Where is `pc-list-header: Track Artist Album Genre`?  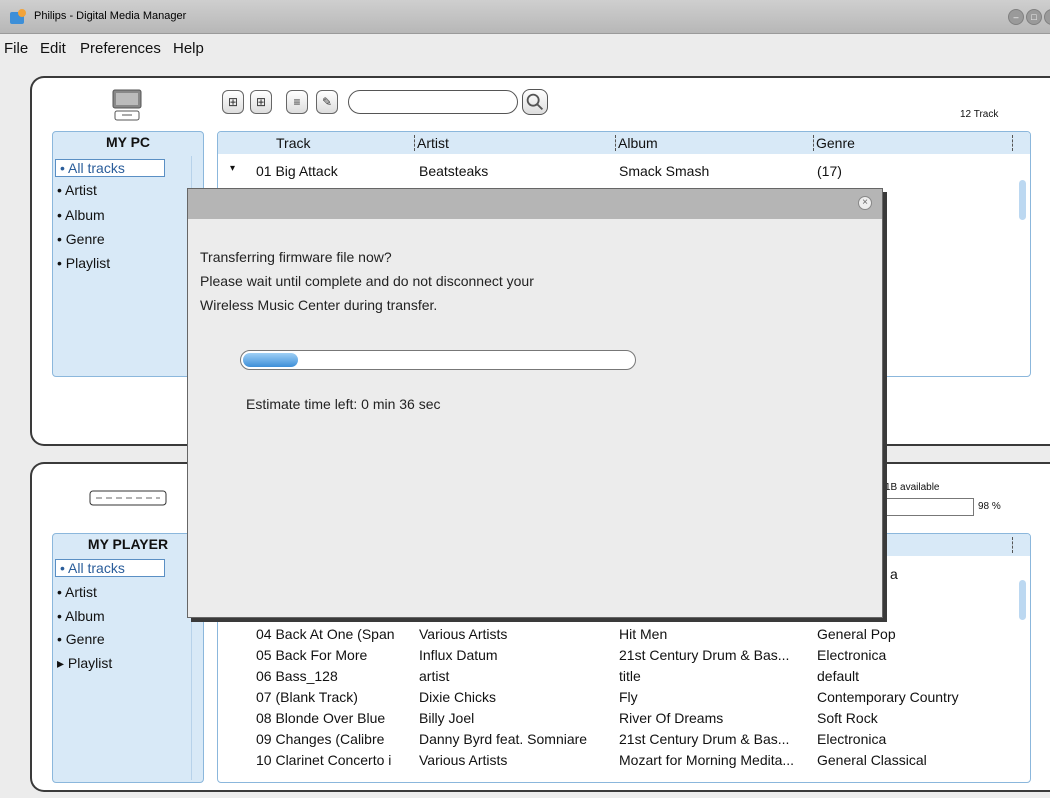 pc-list-header: Track Artist Album Genre is located at coordinates (624, 143).